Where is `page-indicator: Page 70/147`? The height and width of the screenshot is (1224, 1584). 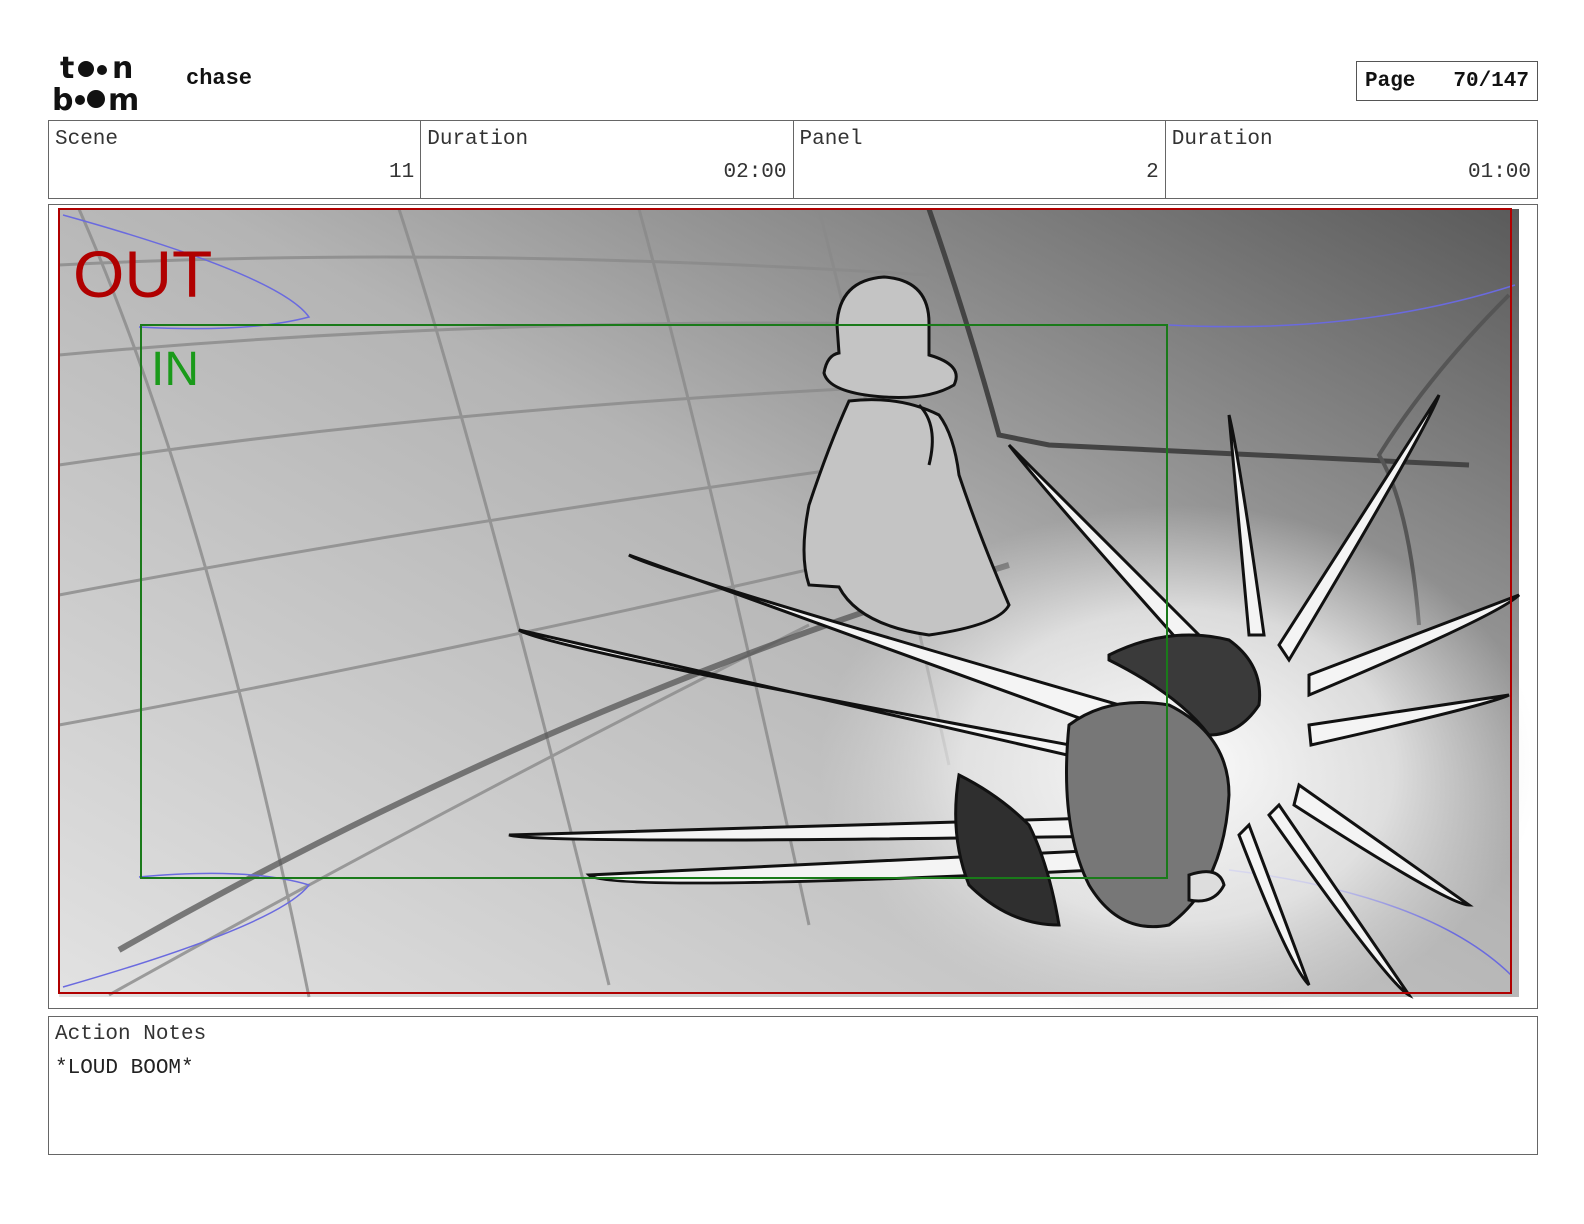
page-indicator: Page 70/147 is located at coordinates (1447, 81).